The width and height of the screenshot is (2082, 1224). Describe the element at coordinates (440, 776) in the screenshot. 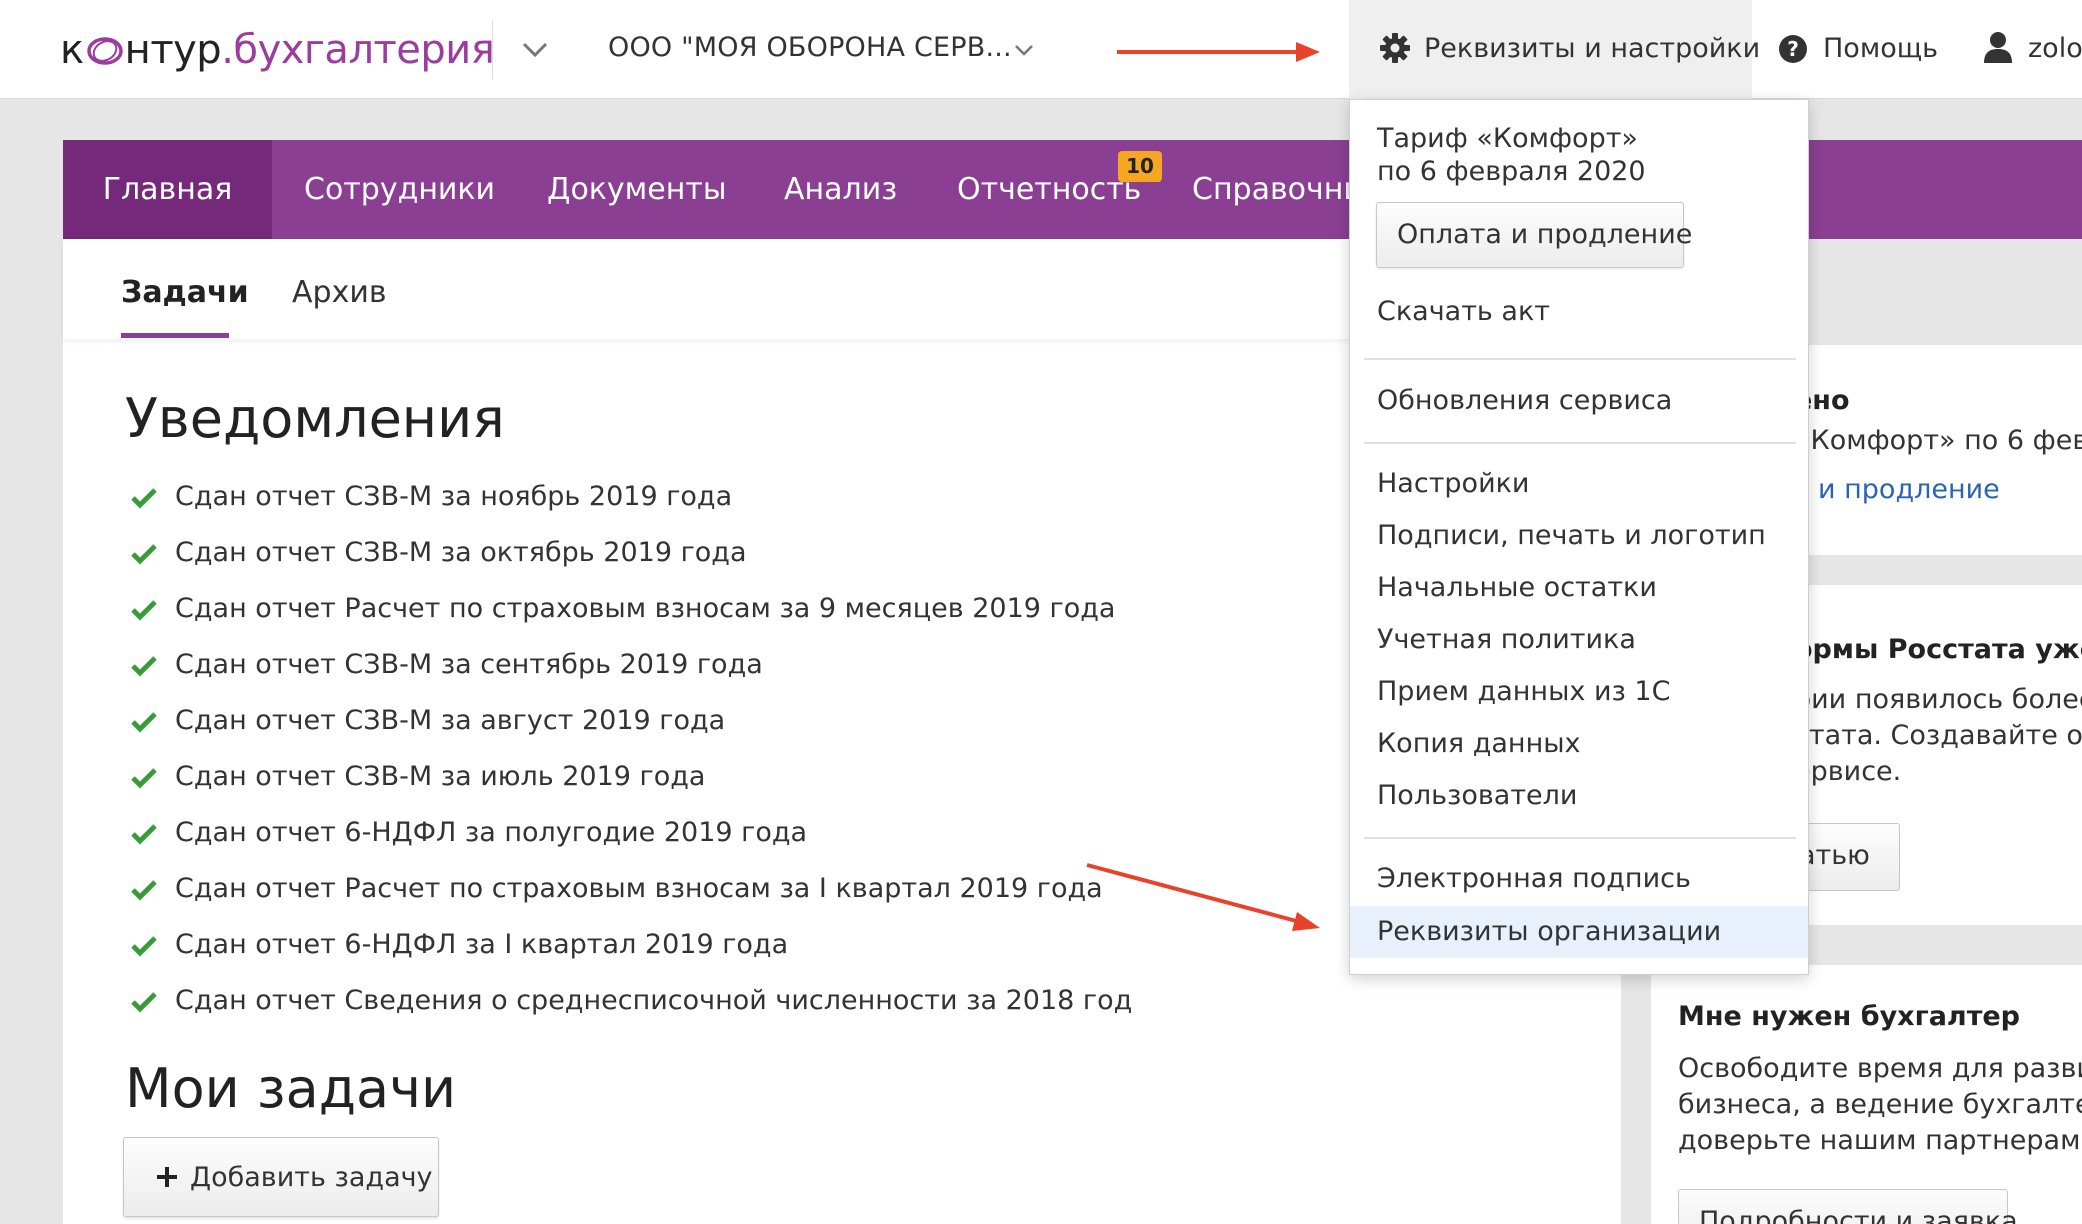

I see `notification-text: Сдан отчет СЗВ-М за июль 2019 года` at that location.